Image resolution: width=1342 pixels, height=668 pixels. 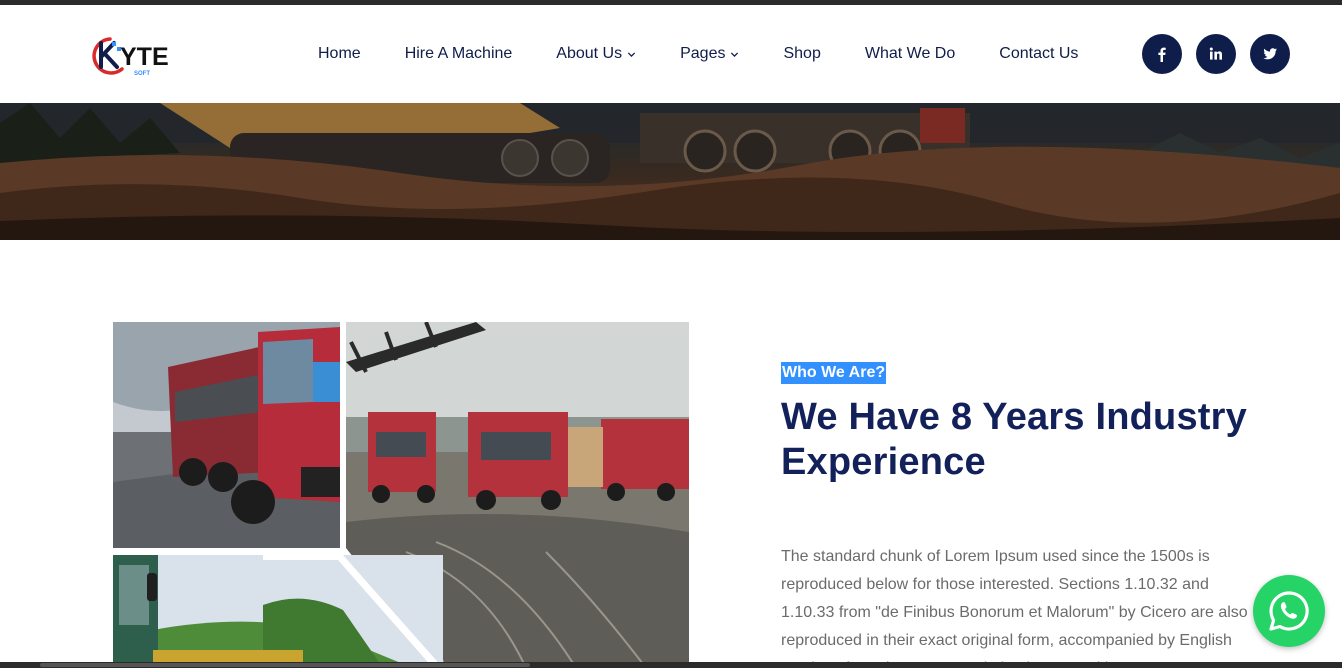 I want to click on facebook-button, so click(x=1162, y=54).